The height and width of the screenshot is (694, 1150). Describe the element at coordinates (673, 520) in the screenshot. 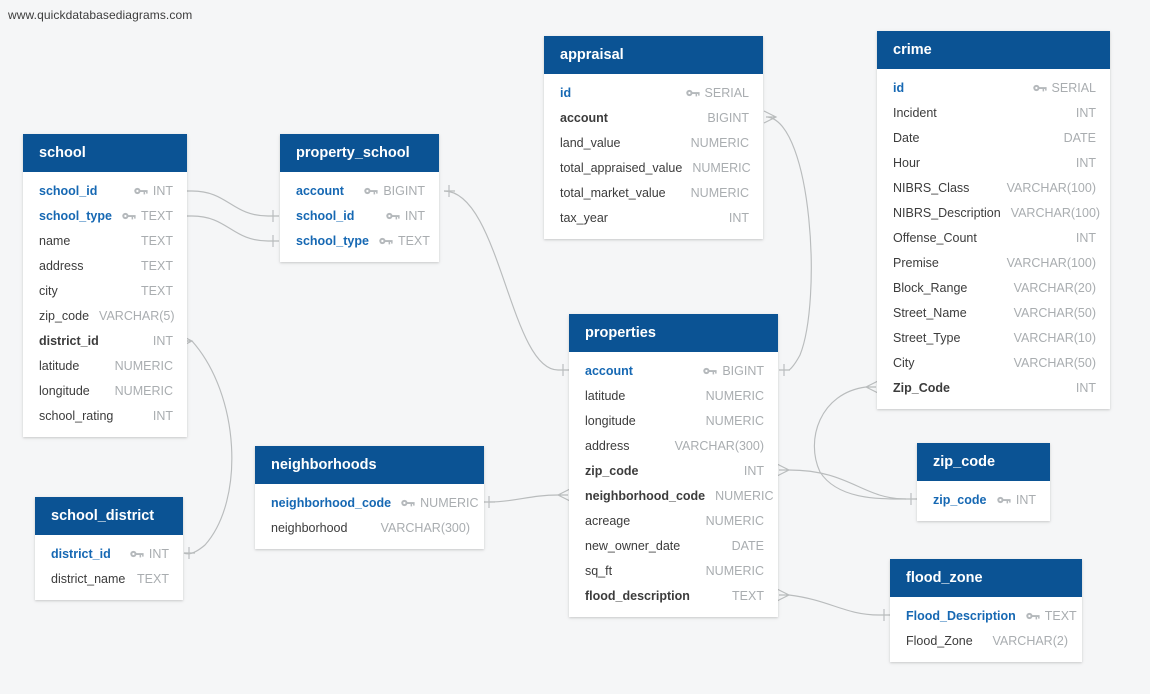

I see `column-row: acreage NUMERIC` at that location.